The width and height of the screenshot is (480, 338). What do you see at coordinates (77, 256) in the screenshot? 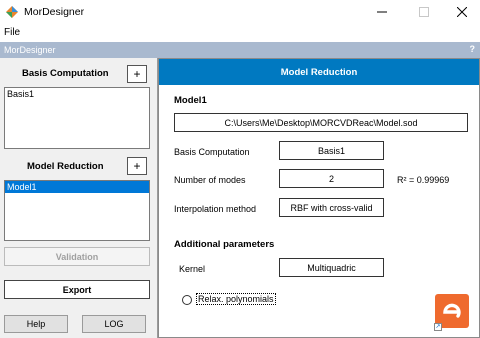
I see `validation-button: Validation` at bounding box center [77, 256].